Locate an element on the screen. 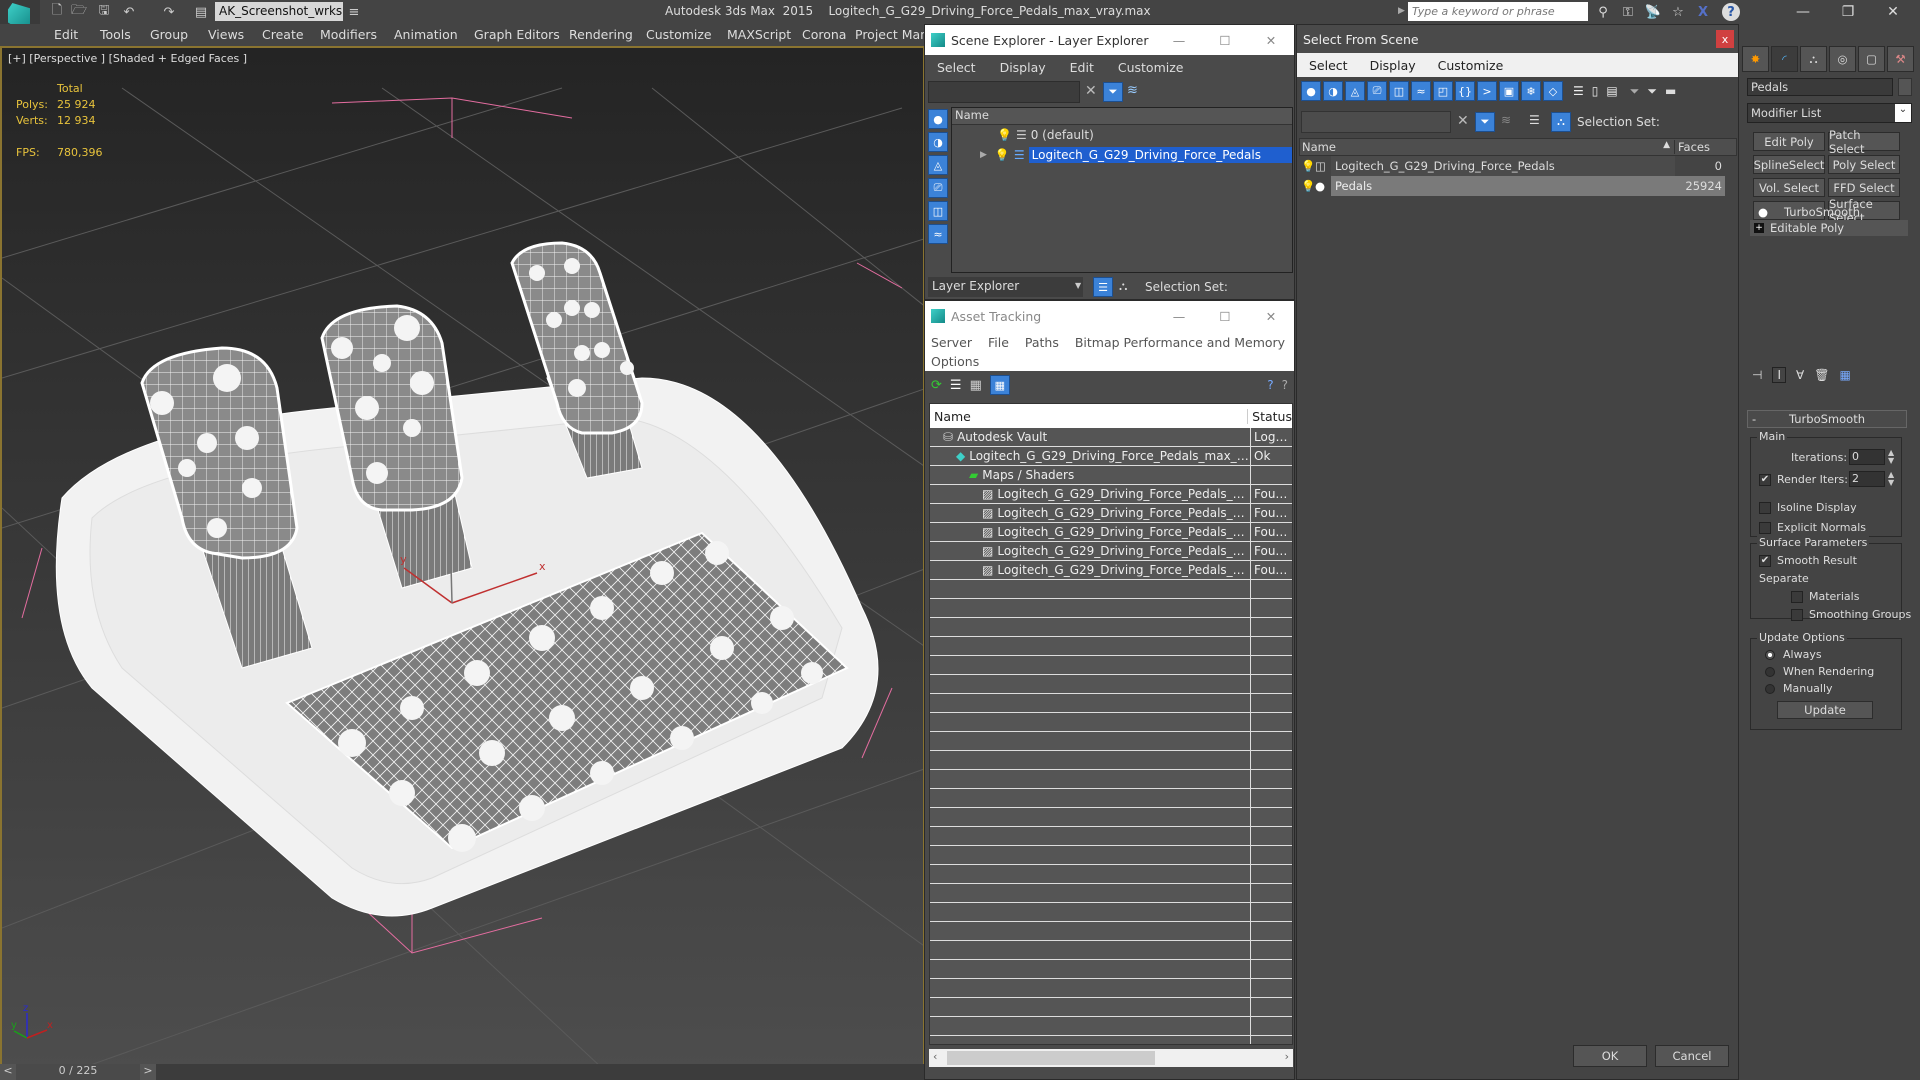 The image size is (1920, 1080). column-header-name: Name is located at coordinates (1122, 116).